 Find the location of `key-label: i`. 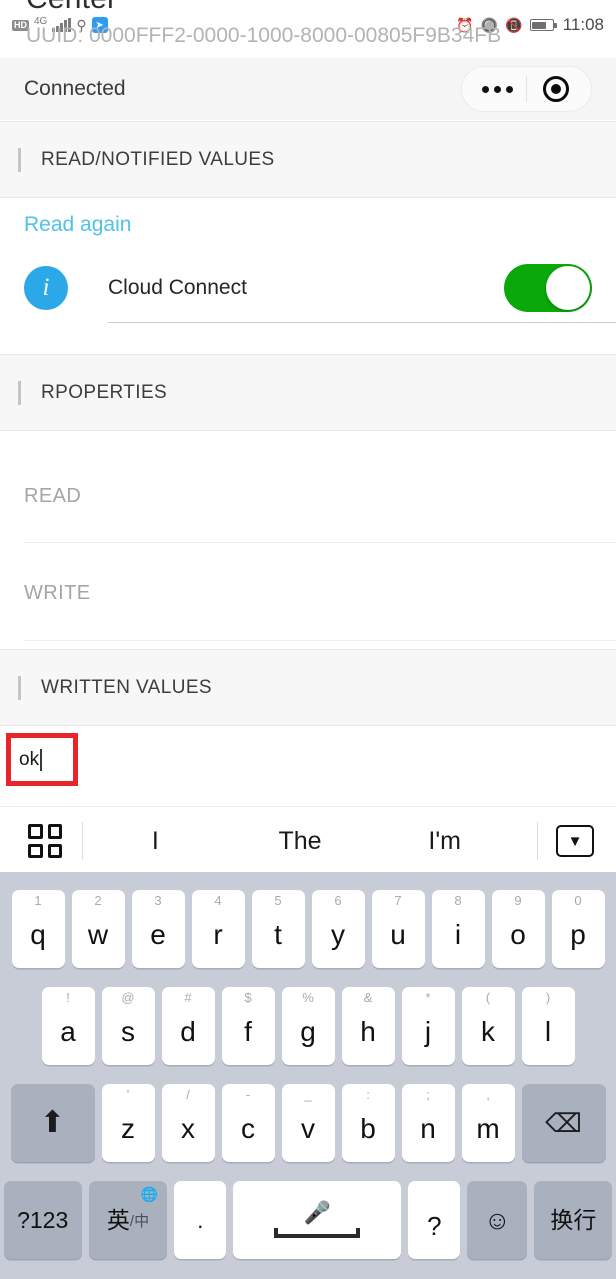

key-label: i is located at coordinates (458, 934).